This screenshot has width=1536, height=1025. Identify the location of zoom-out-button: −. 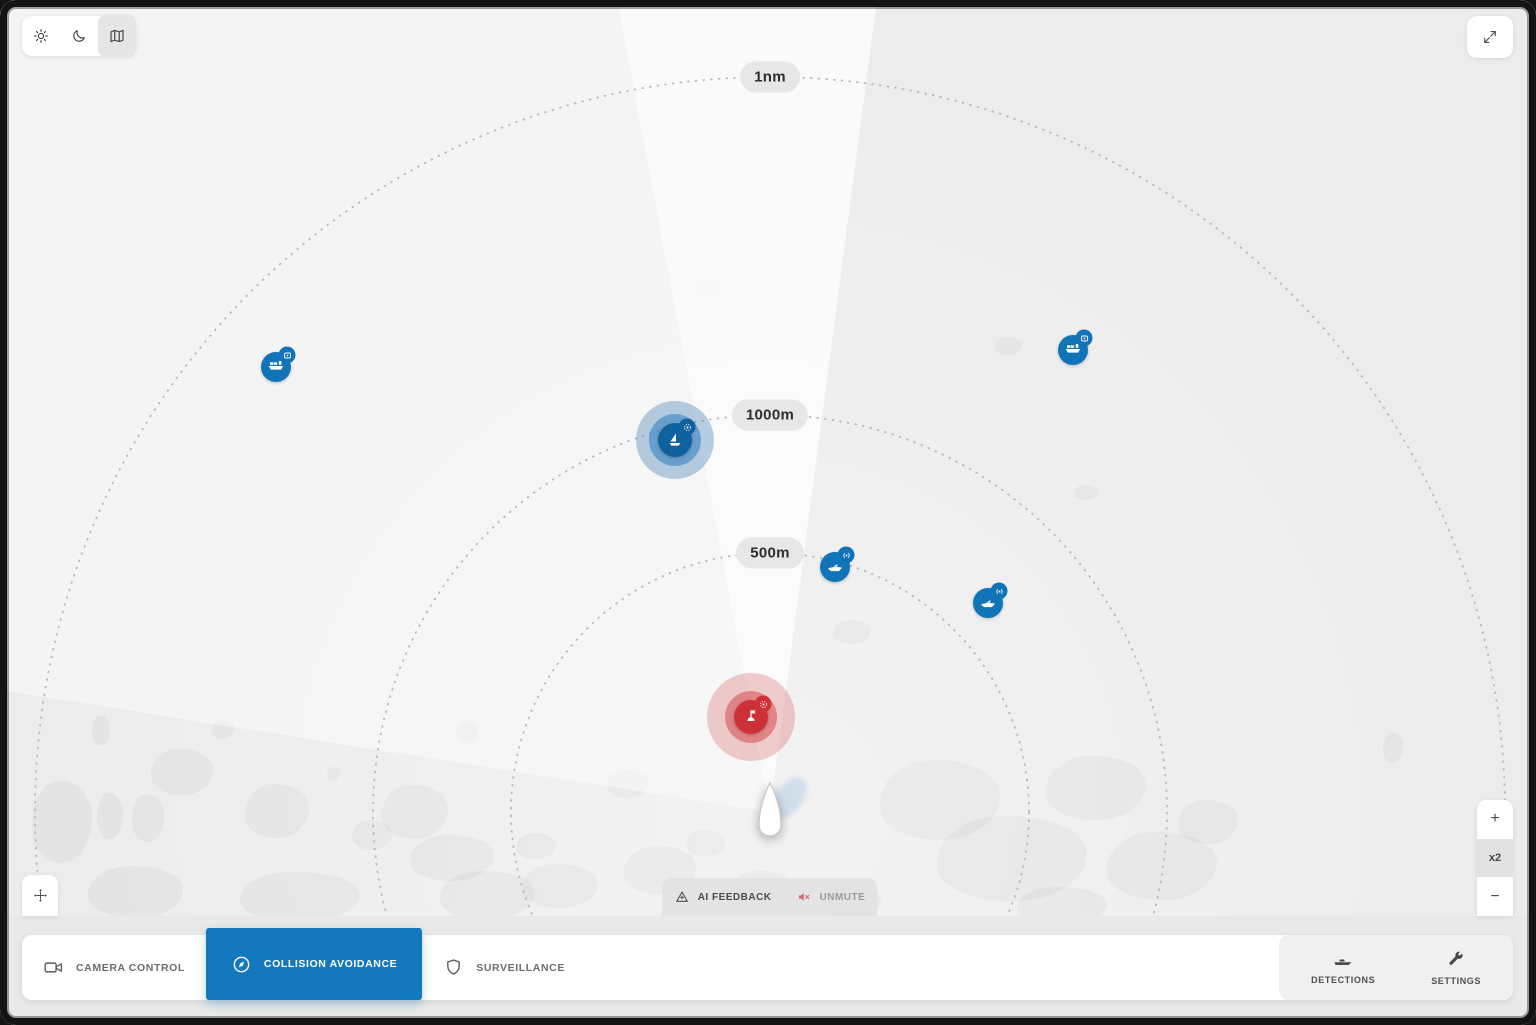
(1495, 896).